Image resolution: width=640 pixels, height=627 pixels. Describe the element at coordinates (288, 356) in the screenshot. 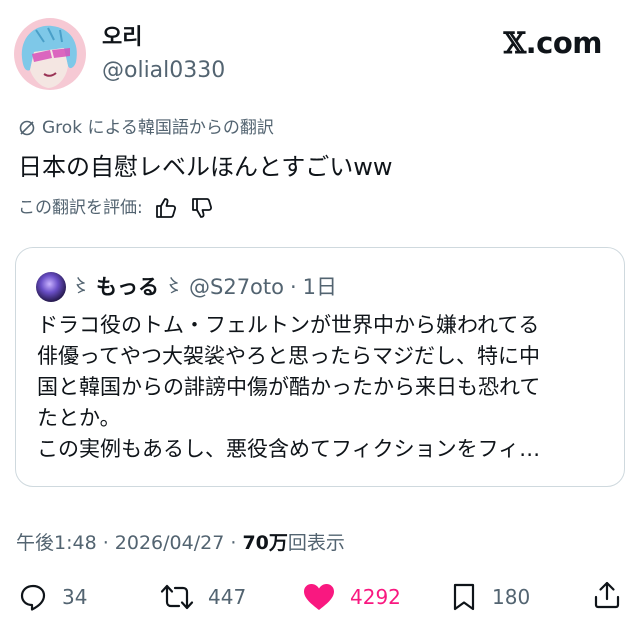

I see `quoted-text-line: 俳優ってやつ大袈裟やろと思ったらマジだし、特に中` at that location.